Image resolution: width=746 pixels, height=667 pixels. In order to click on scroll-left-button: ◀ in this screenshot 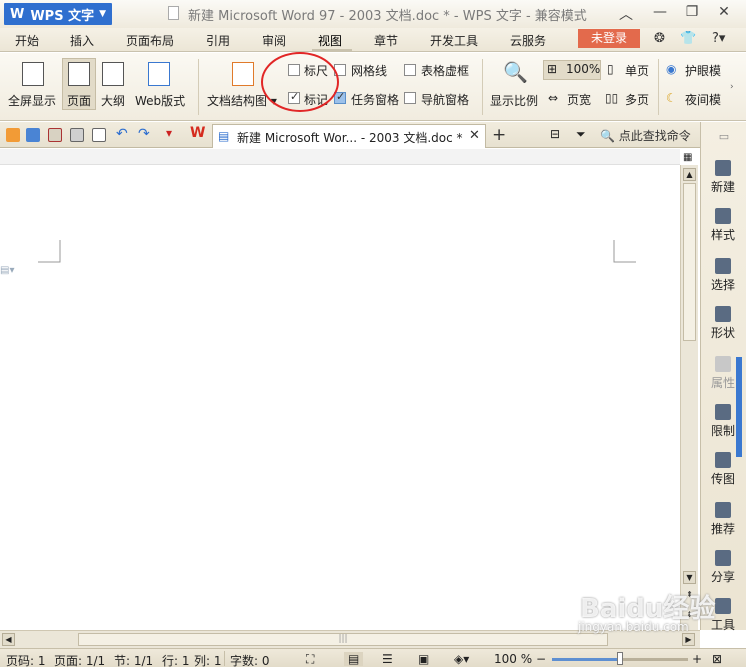, I will do `click(8, 639)`.